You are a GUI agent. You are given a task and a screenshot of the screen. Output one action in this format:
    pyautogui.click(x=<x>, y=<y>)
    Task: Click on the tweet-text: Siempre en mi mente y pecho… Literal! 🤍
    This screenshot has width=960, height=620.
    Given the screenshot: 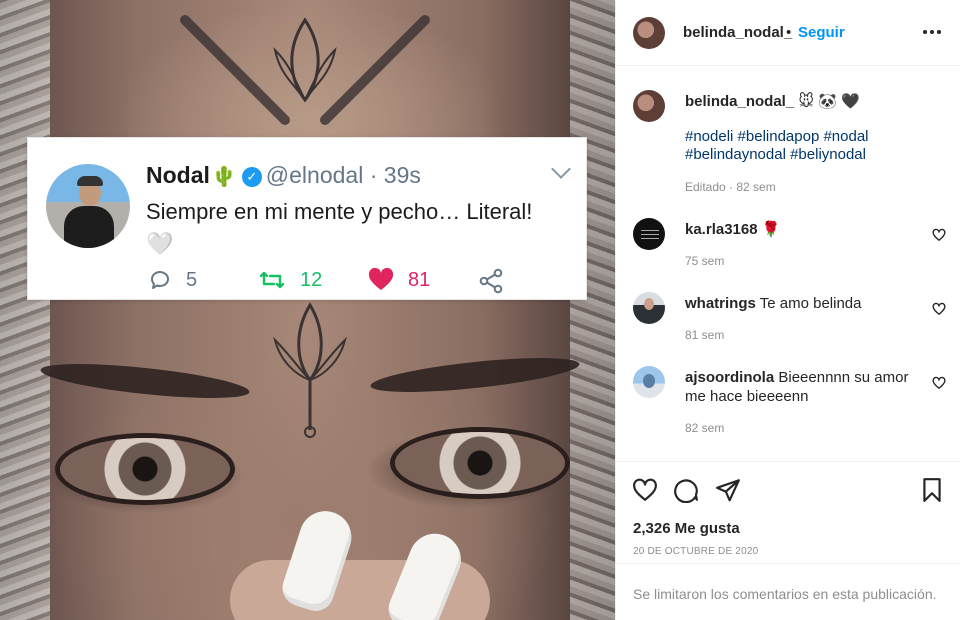 What is the action you would take?
    pyautogui.click(x=346, y=228)
    